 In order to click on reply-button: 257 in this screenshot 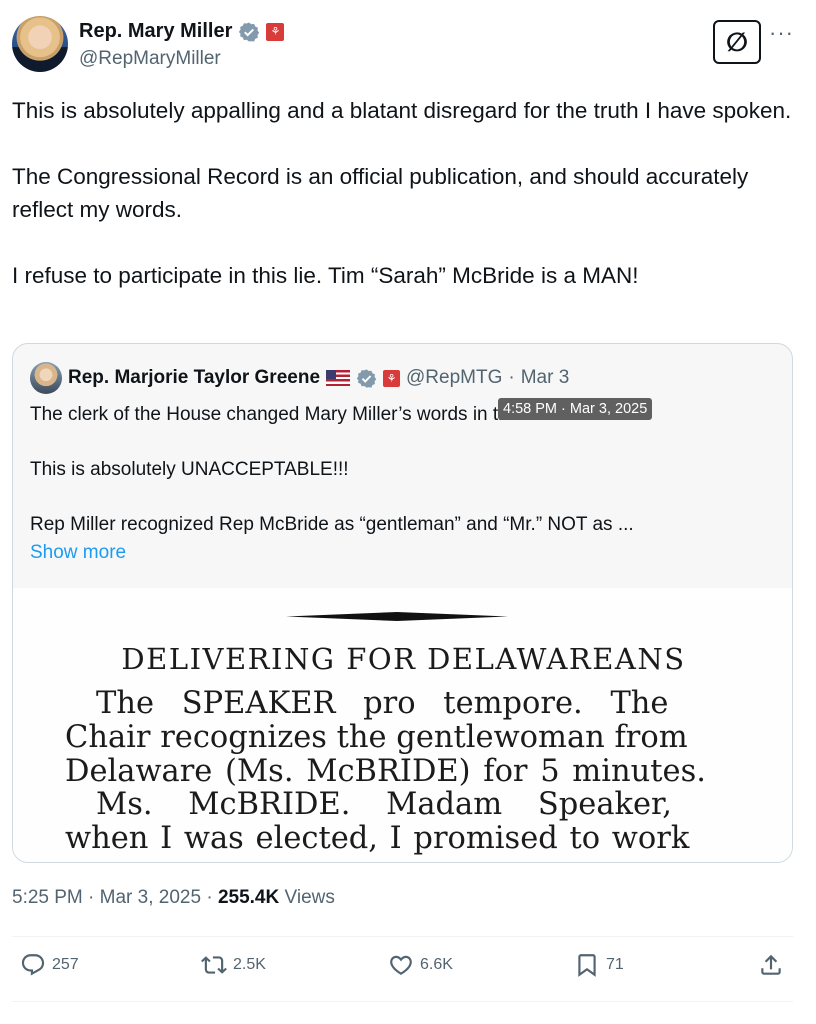, I will do `click(49, 965)`.